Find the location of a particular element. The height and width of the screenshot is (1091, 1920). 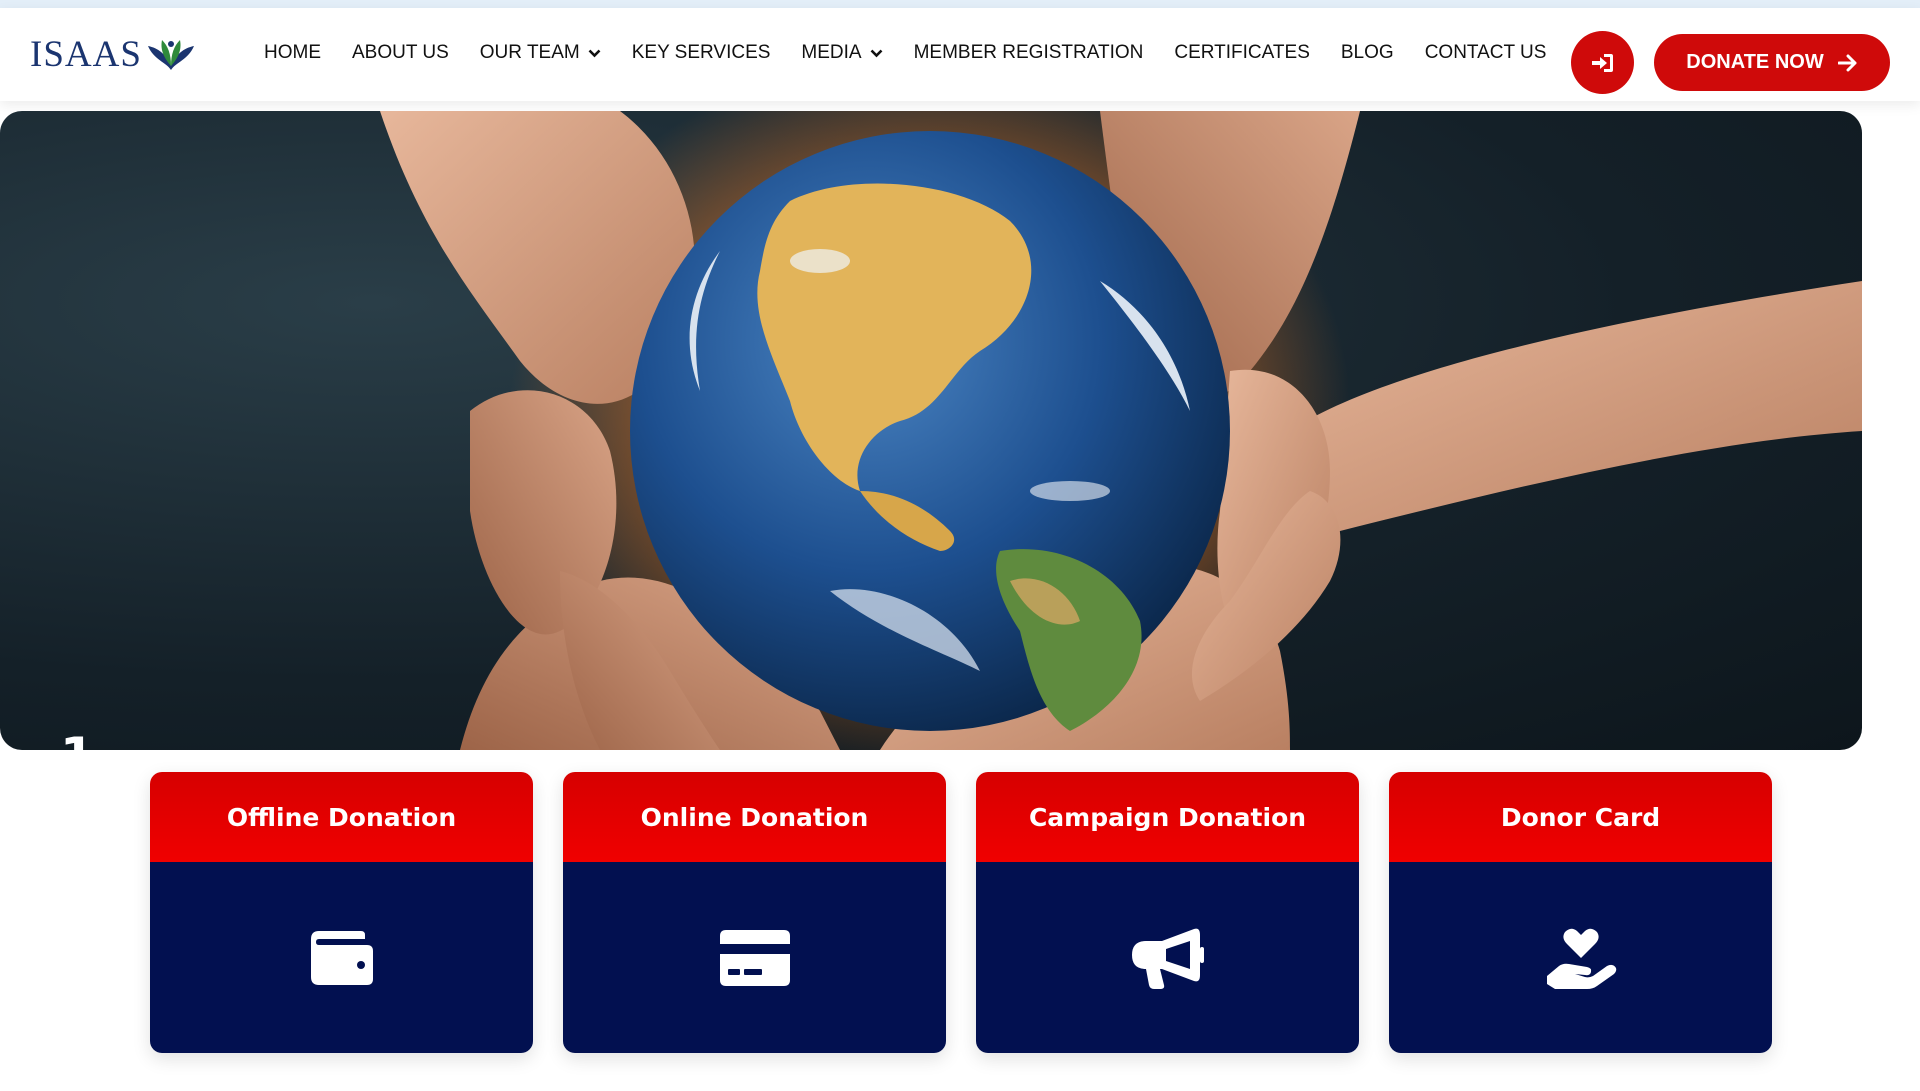

site-logo: ISAAS is located at coordinates (113, 54).